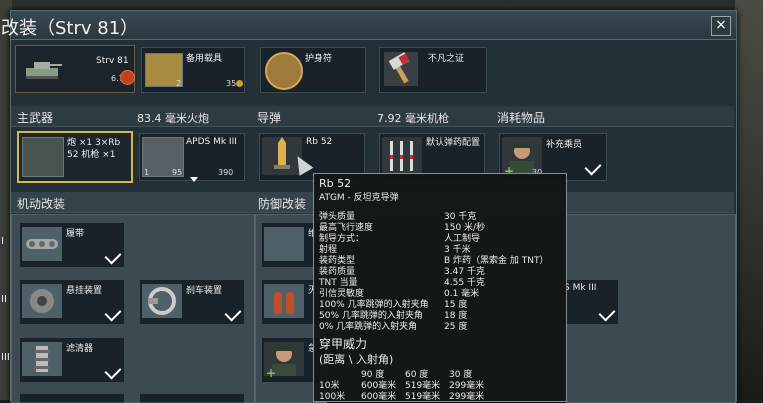 This screenshot has height=403, width=763. I want to click on vehicle-badge-icon, so click(127, 77).